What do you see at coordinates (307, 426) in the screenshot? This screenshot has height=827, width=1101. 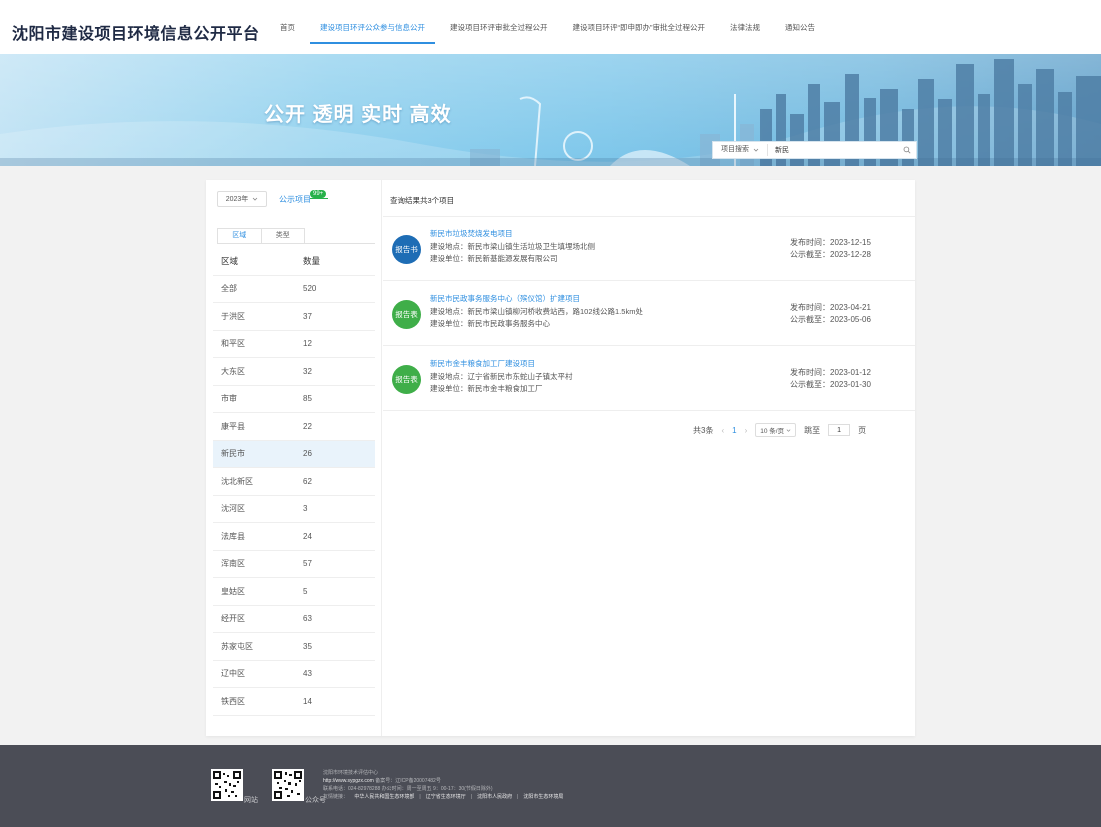 I see `region-count: 22` at bounding box center [307, 426].